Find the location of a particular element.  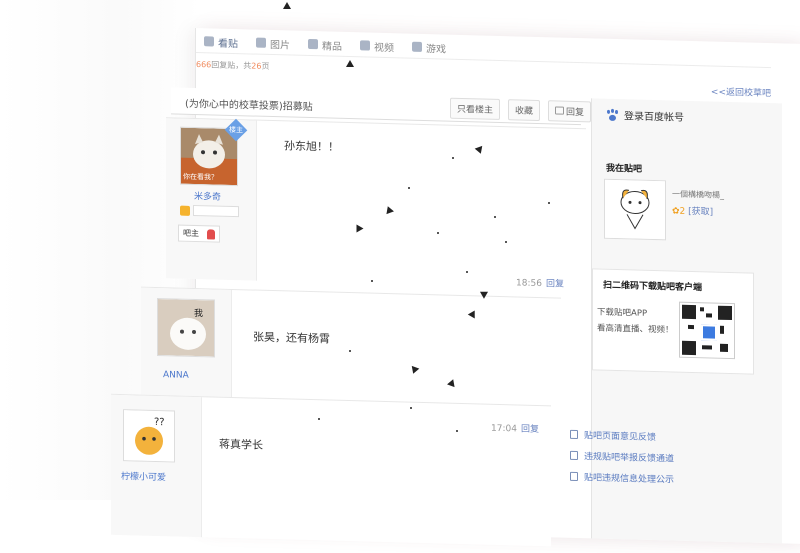

level-icon is located at coordinates (185, 210).